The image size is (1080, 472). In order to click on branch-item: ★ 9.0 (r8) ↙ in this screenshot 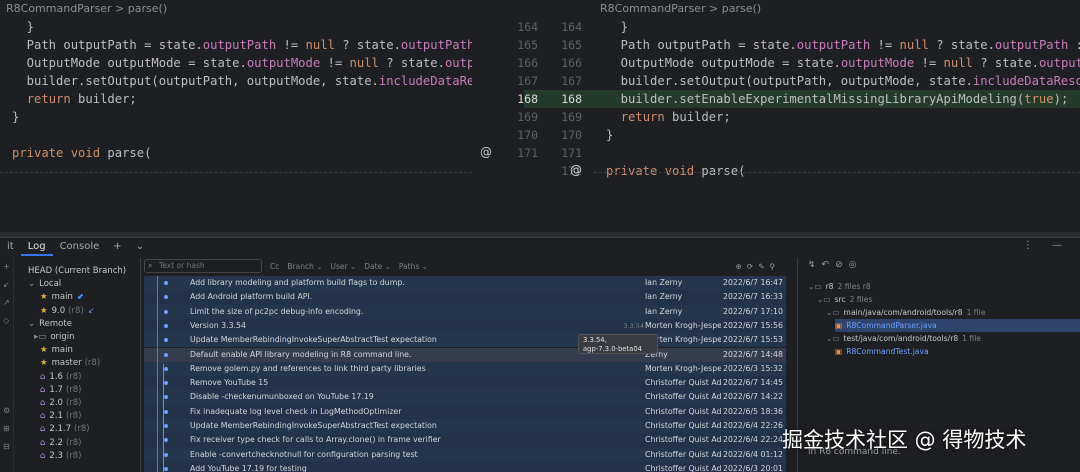, I will do `click(67, 311)`.